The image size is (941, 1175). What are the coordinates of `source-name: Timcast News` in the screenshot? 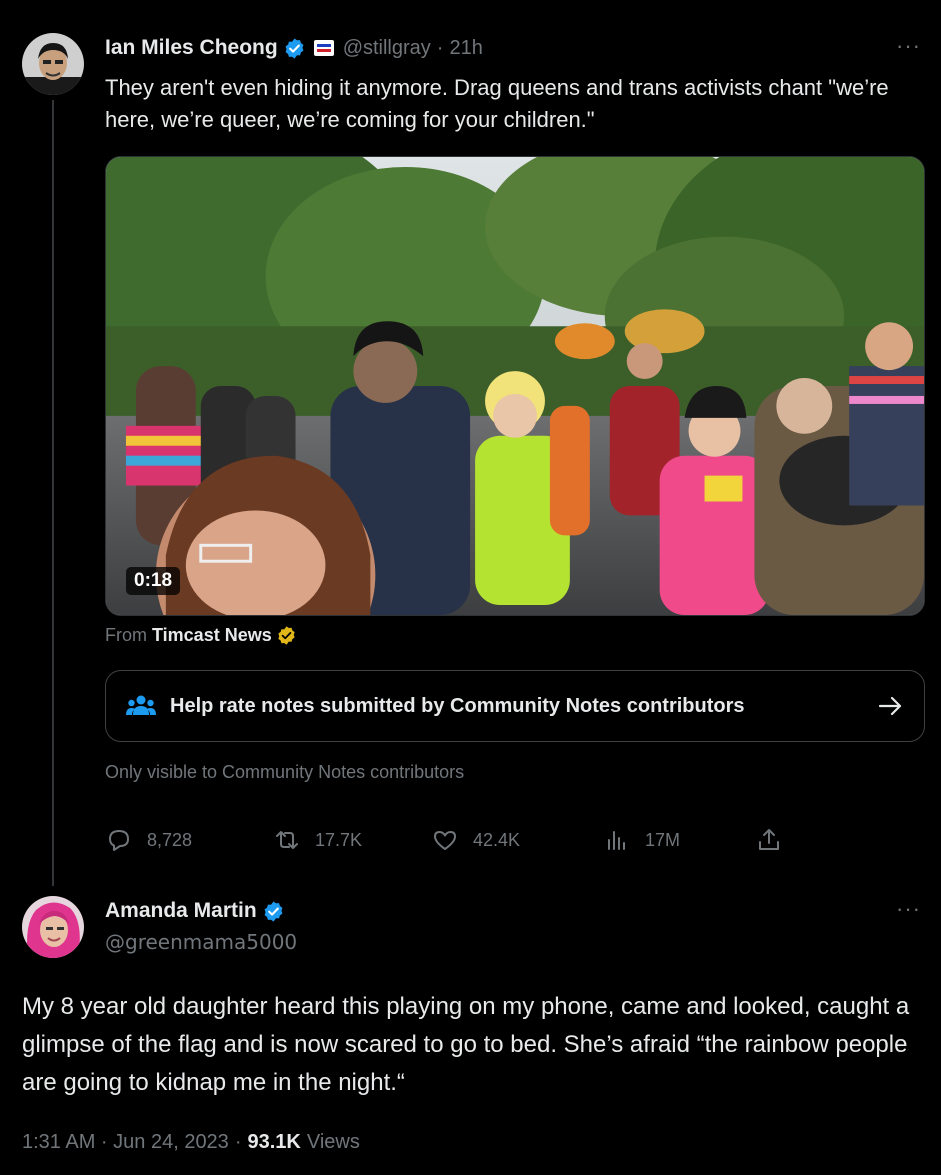 It's located at (212, 635).